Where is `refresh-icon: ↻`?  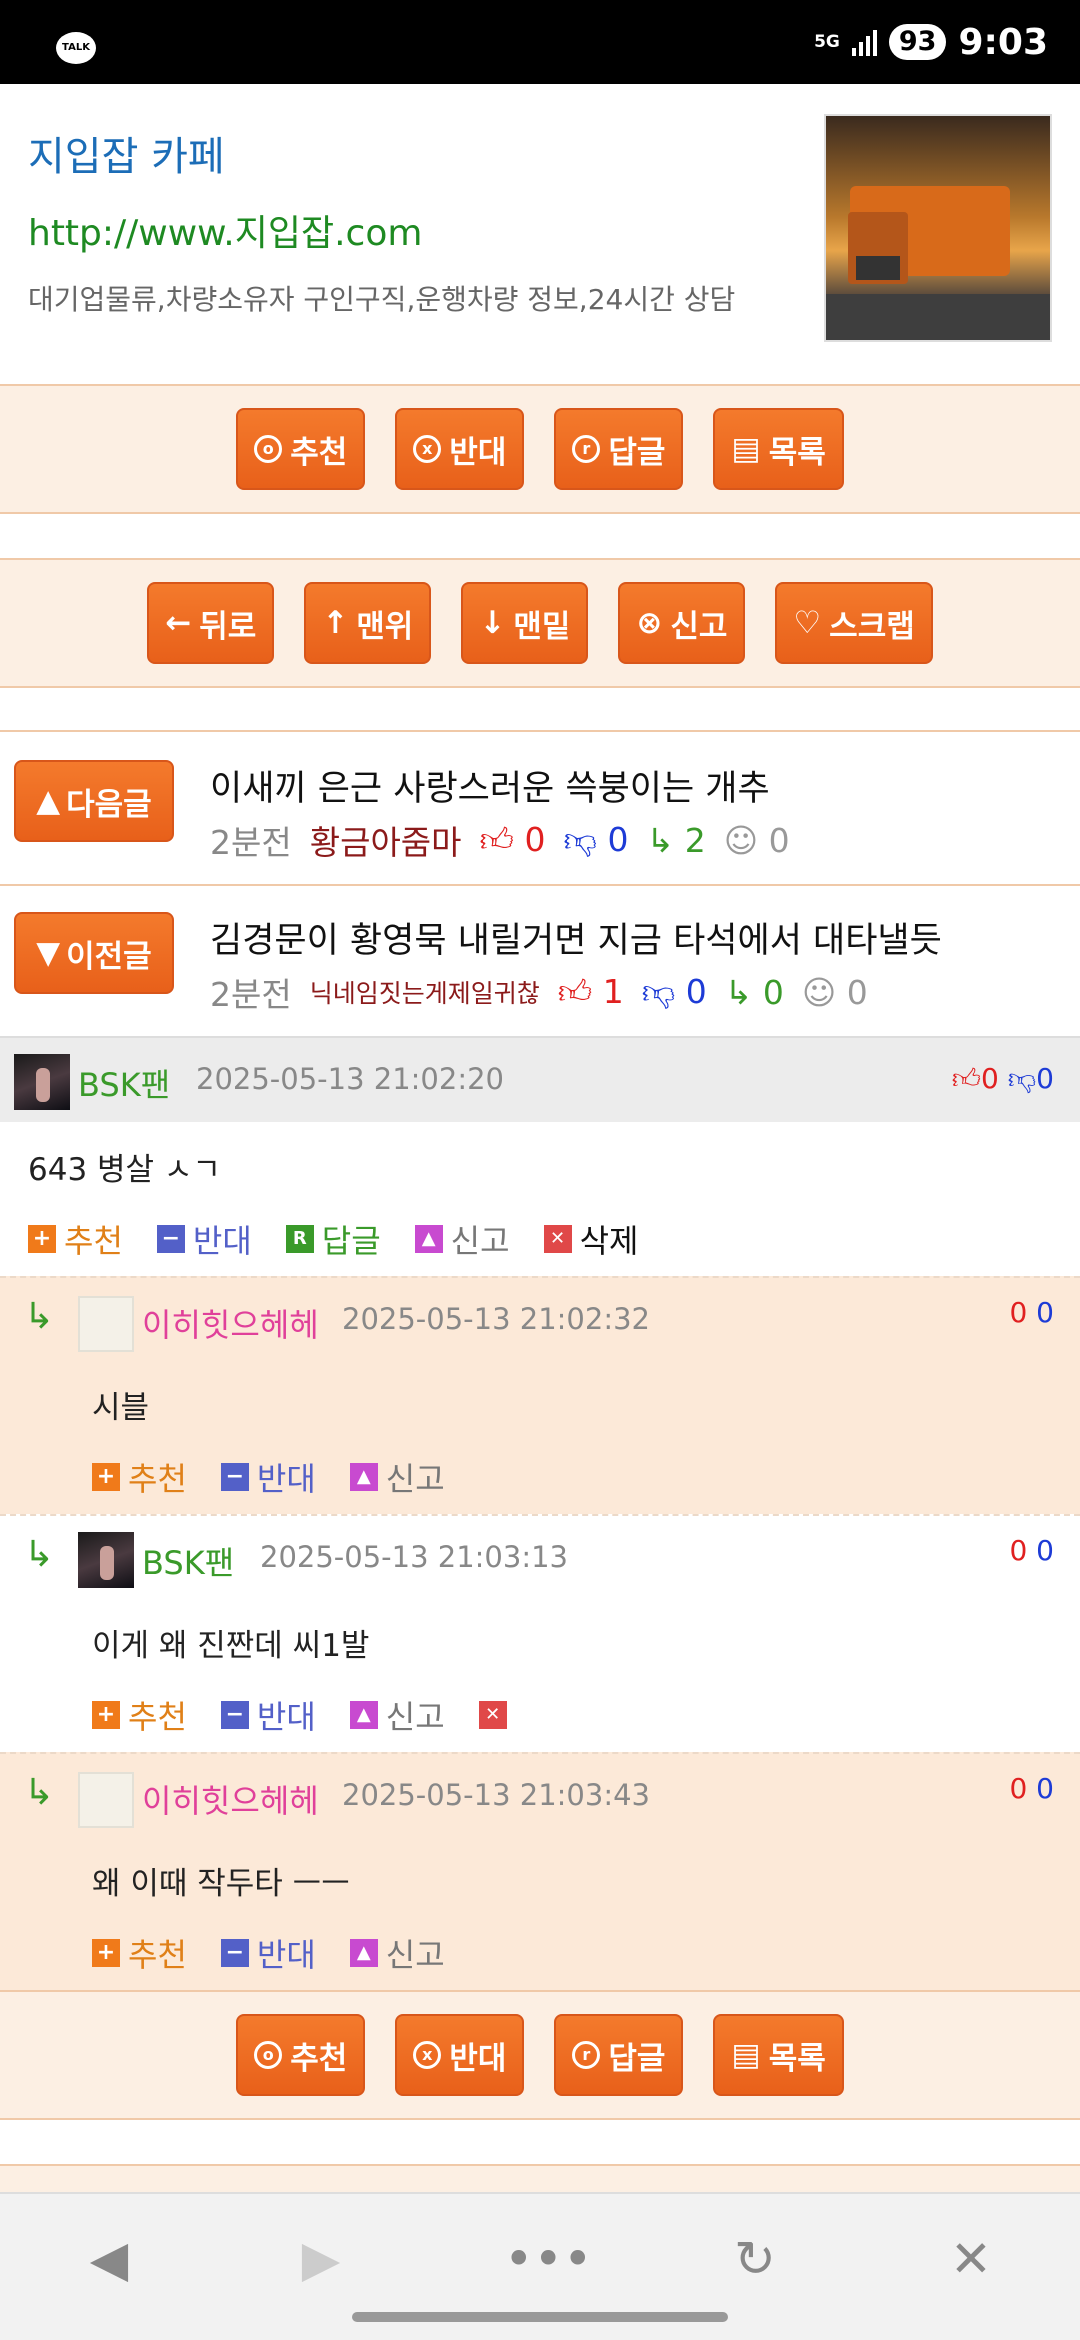
refresh-icon: ↻ is located at coordinates (755, 2259).